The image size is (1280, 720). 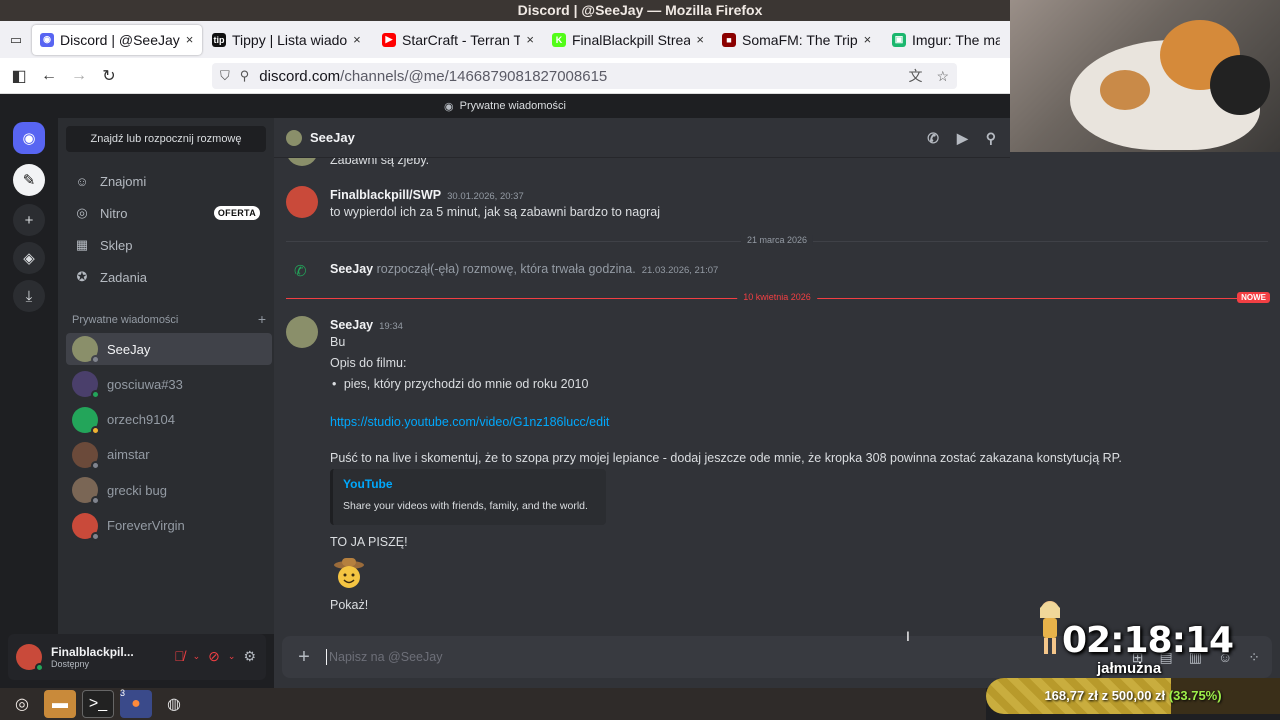 What do you see at coordinates (29, 296) in the screenshot?
I see `download-icon: ⤓` at bounding box center [29, 296].